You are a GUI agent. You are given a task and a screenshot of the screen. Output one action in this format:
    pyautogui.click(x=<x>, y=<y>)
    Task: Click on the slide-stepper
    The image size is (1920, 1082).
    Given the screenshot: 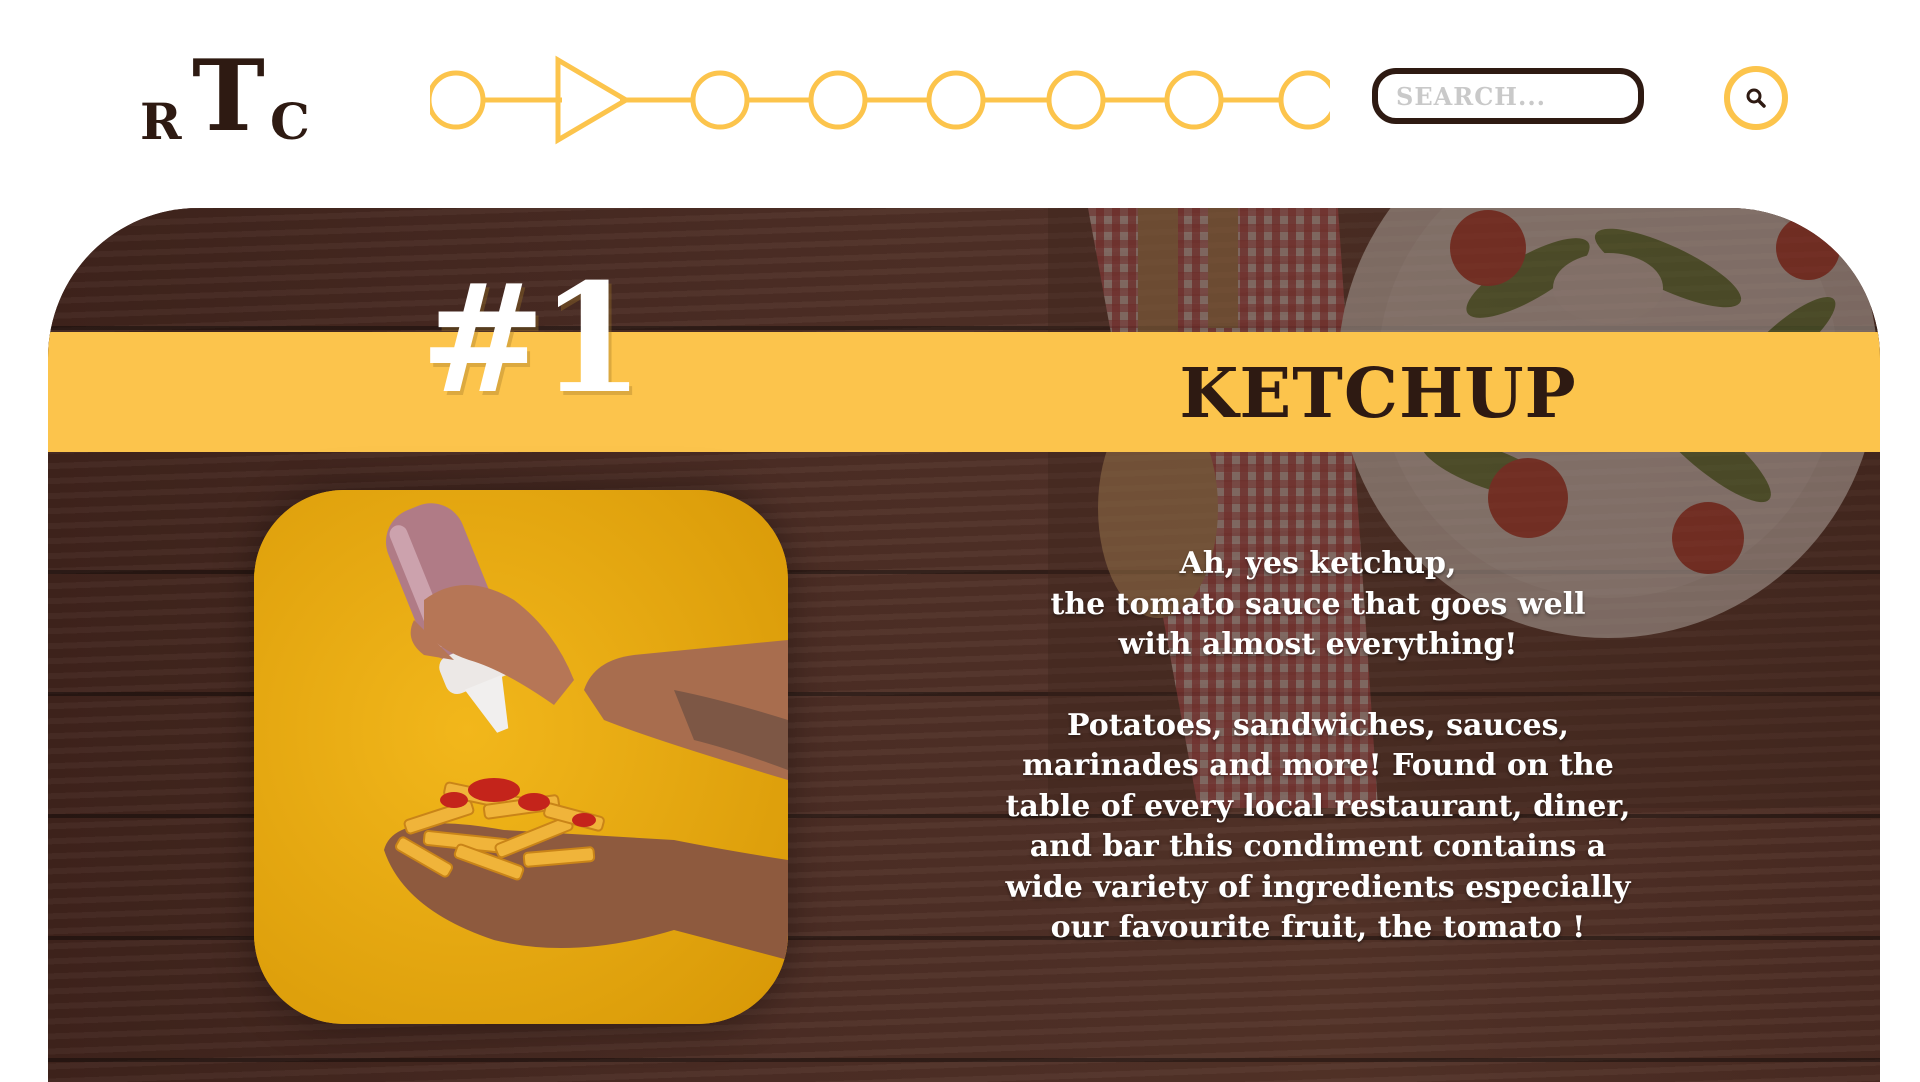 What is the action you would take?
    pyautogui.click(x=880, y=101)
    